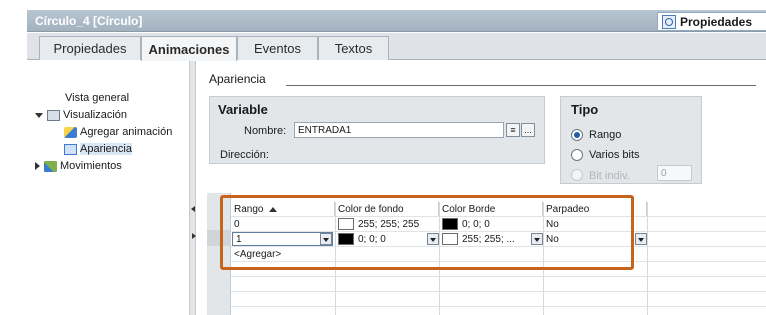 The width and height of the screenshot is (766, 315). What do you see at coordinates (609, 176) in the screenshot?
I see `radio-single-bit-label: Bit indiv.` at bounding box center [609, 176].